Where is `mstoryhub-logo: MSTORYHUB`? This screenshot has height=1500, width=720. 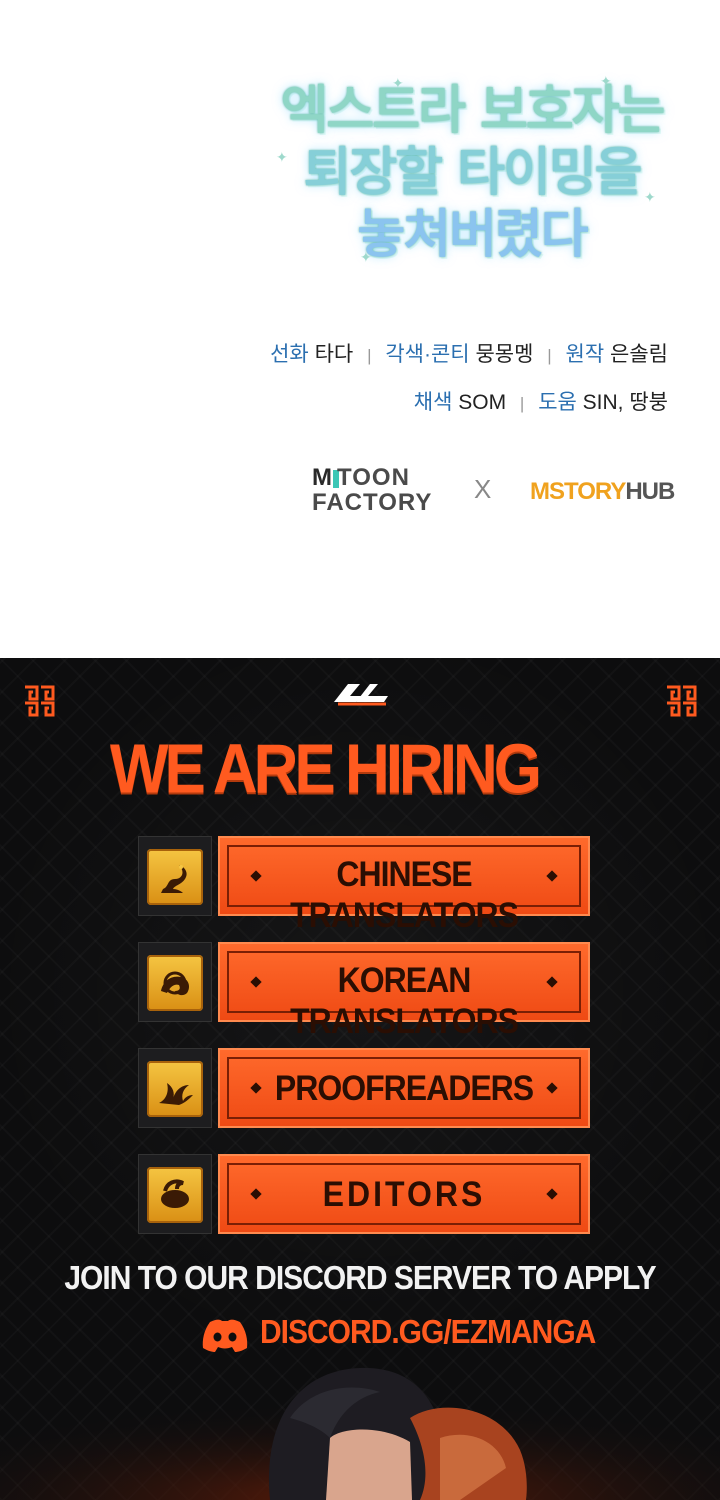 mstoryhub-logo: MSTORYHUB is located at coordinates (602, 492).